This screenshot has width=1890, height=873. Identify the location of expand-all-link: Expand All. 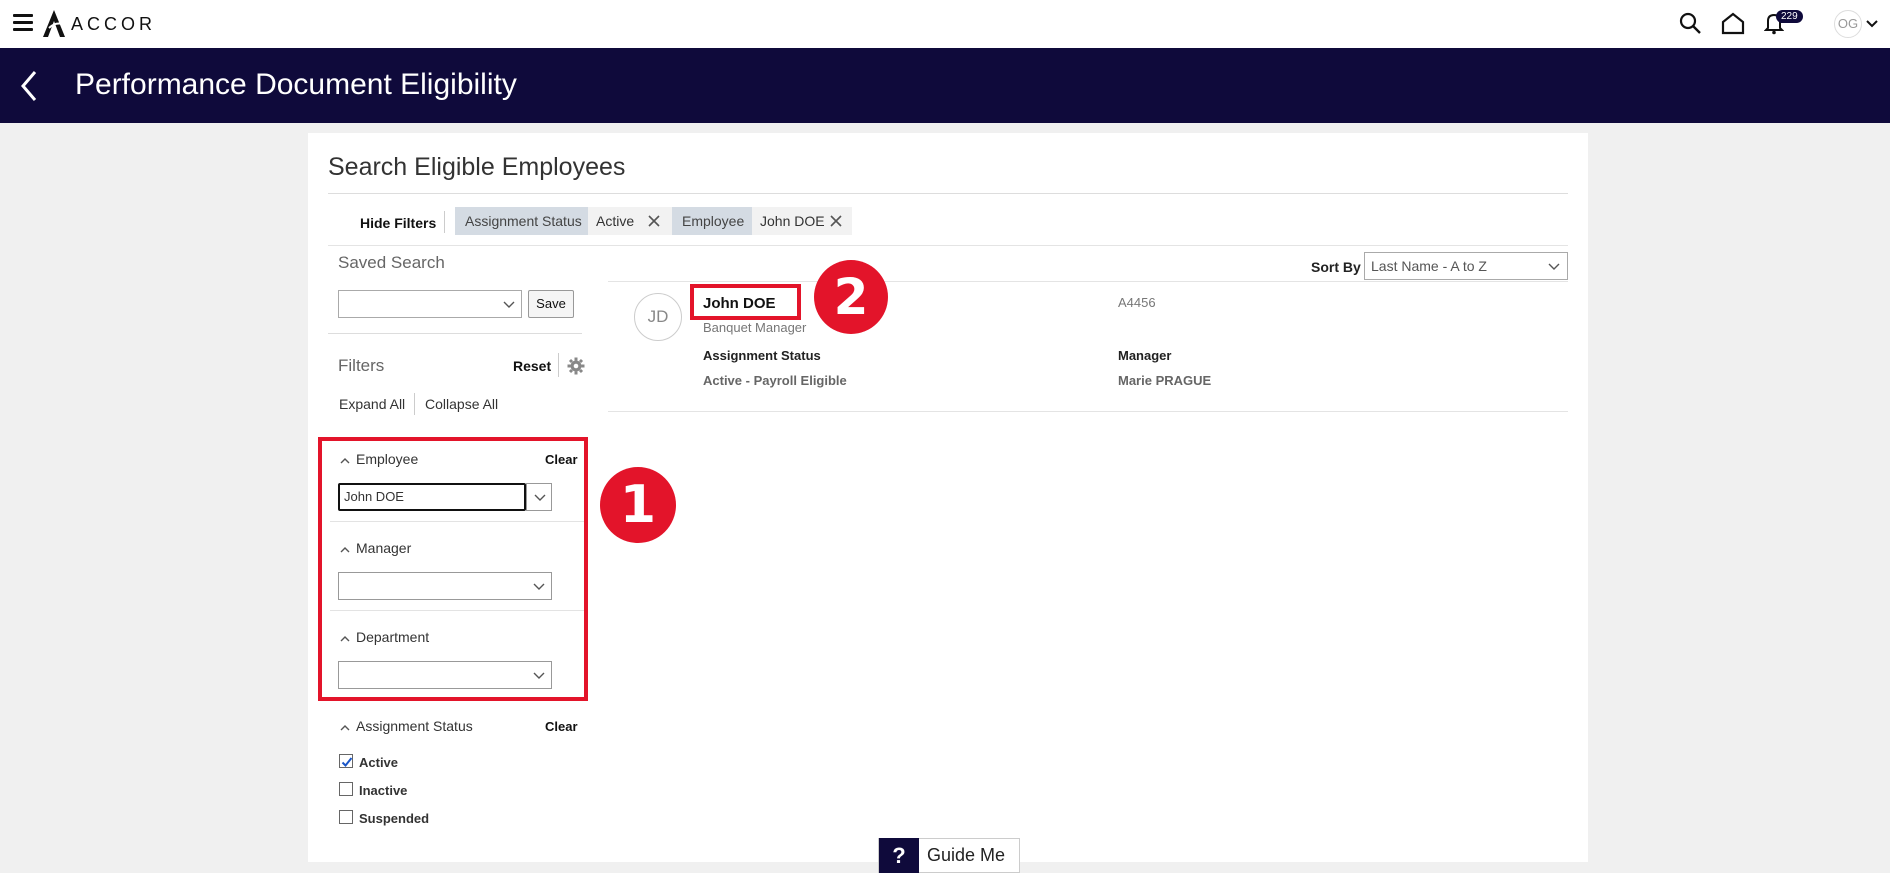
(372, 404).